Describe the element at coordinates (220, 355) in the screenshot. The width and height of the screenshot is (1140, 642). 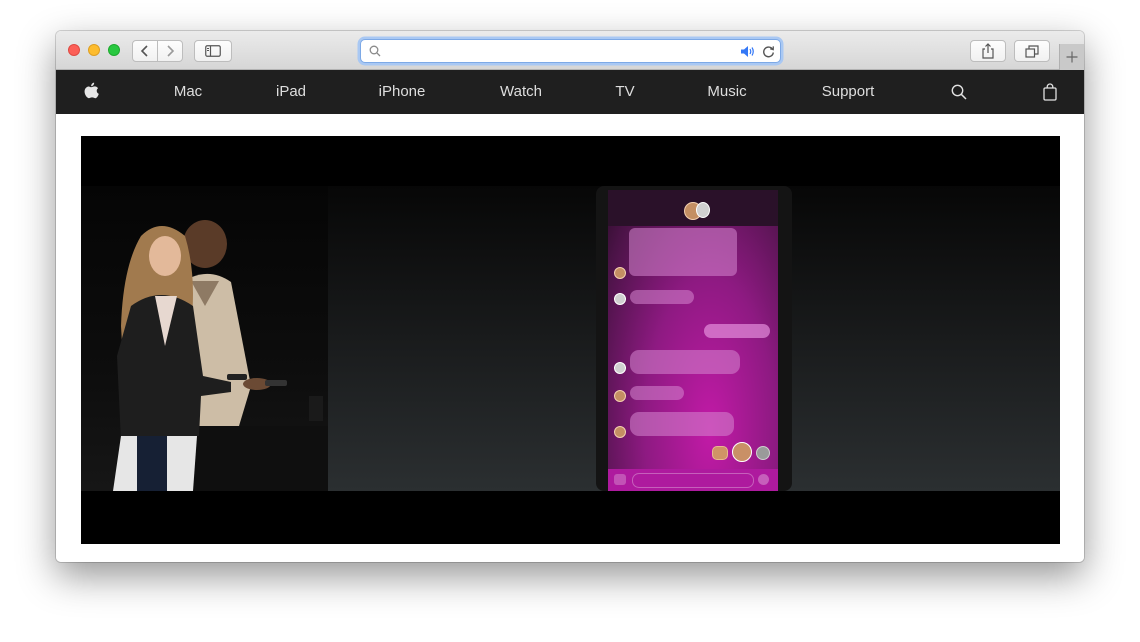
I see `presenters-image` at that location.